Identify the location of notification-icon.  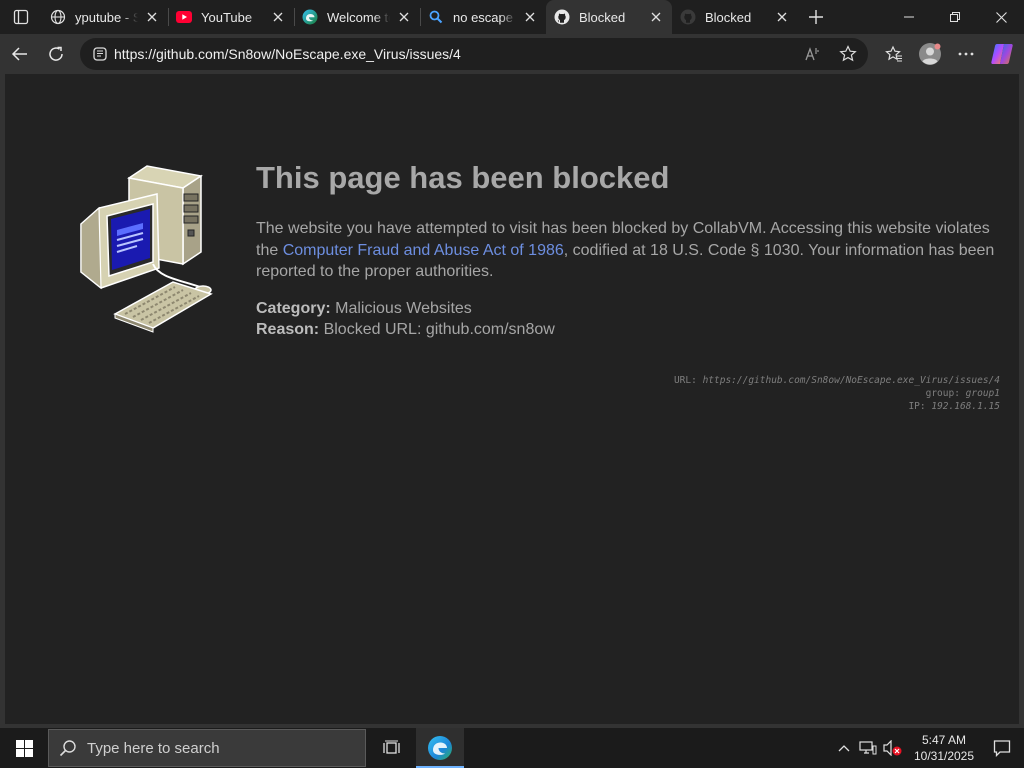
(1002, 748).